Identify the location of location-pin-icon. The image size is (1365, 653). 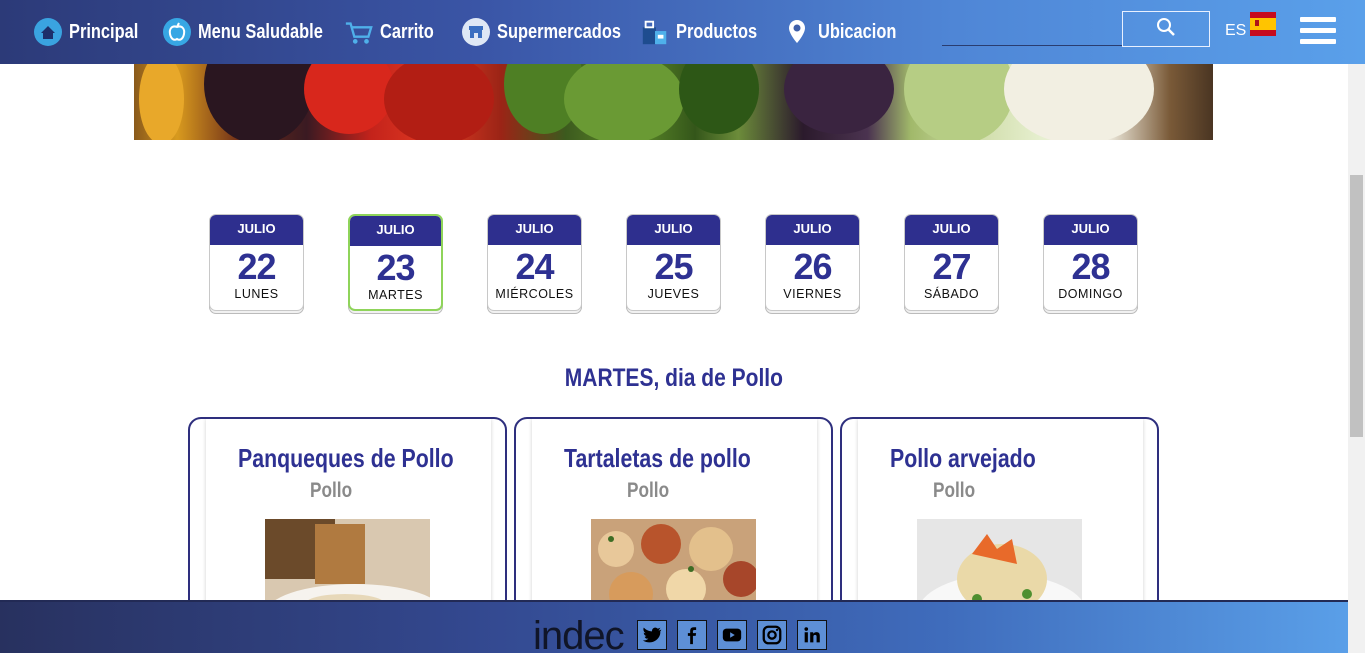
(797, 32).